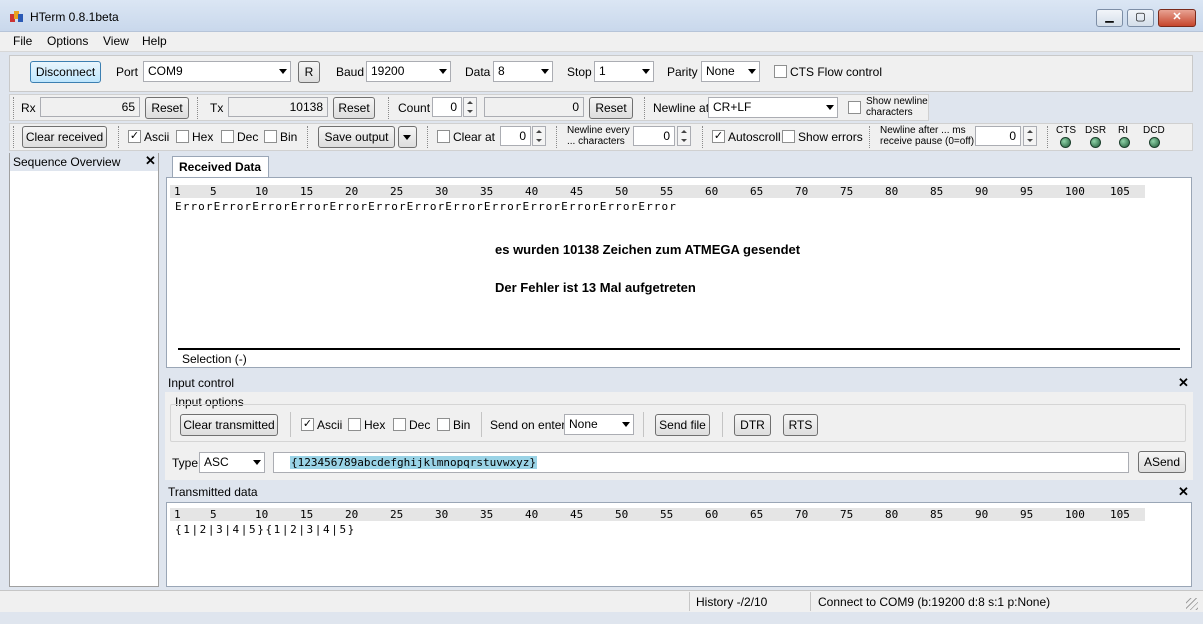  Describe the element at coordinates (356, 137) in the screenshot. I see `save-output-button: Save output` at that location.